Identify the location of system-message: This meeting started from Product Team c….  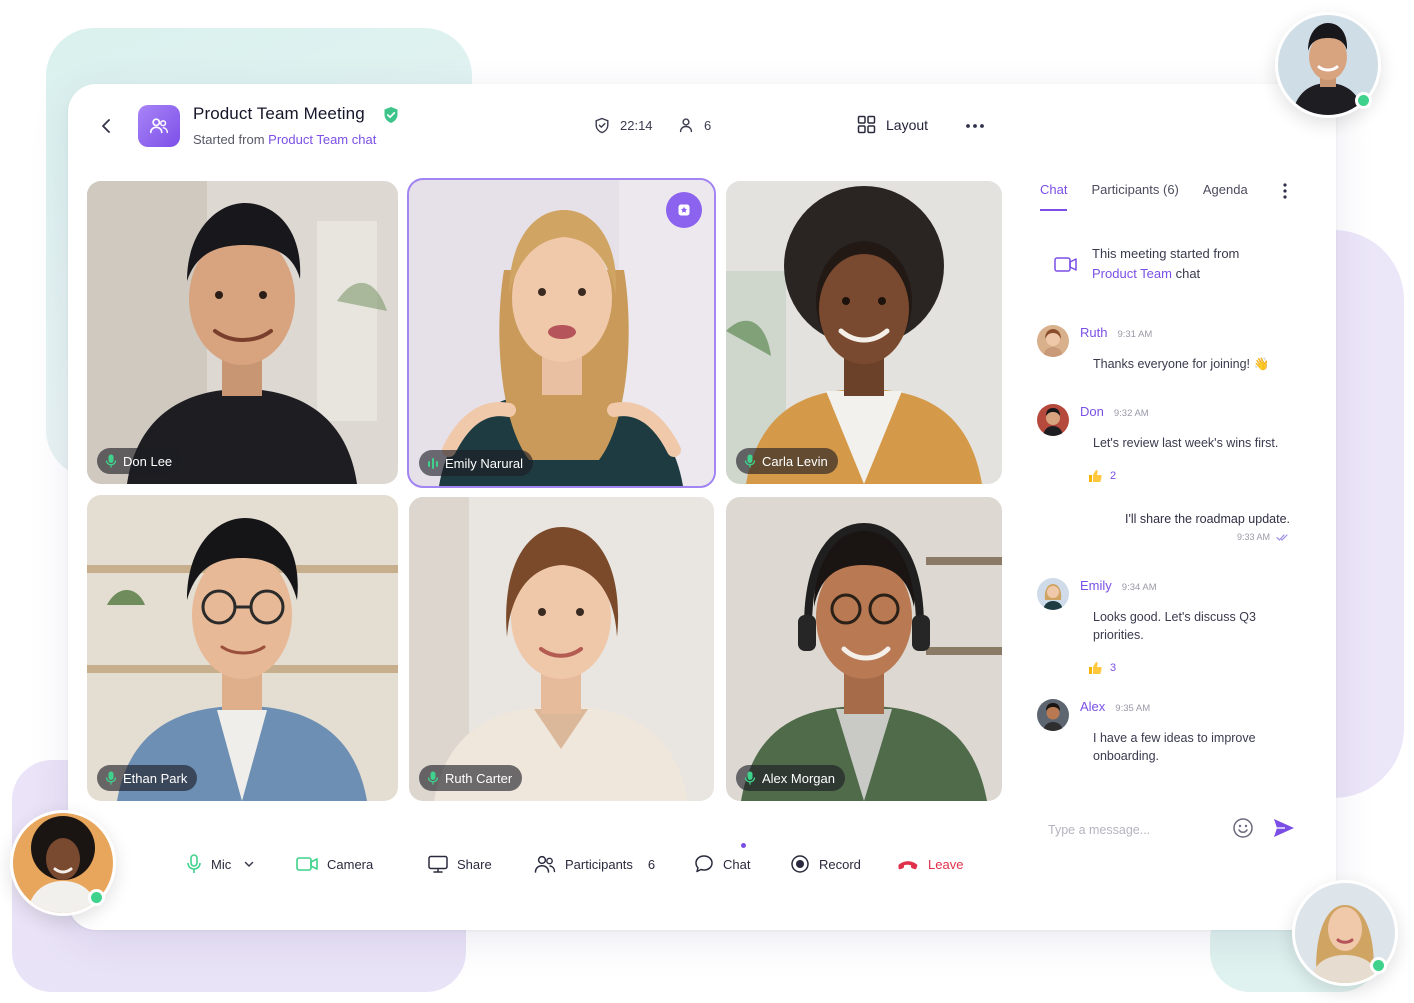
(1146, 264).